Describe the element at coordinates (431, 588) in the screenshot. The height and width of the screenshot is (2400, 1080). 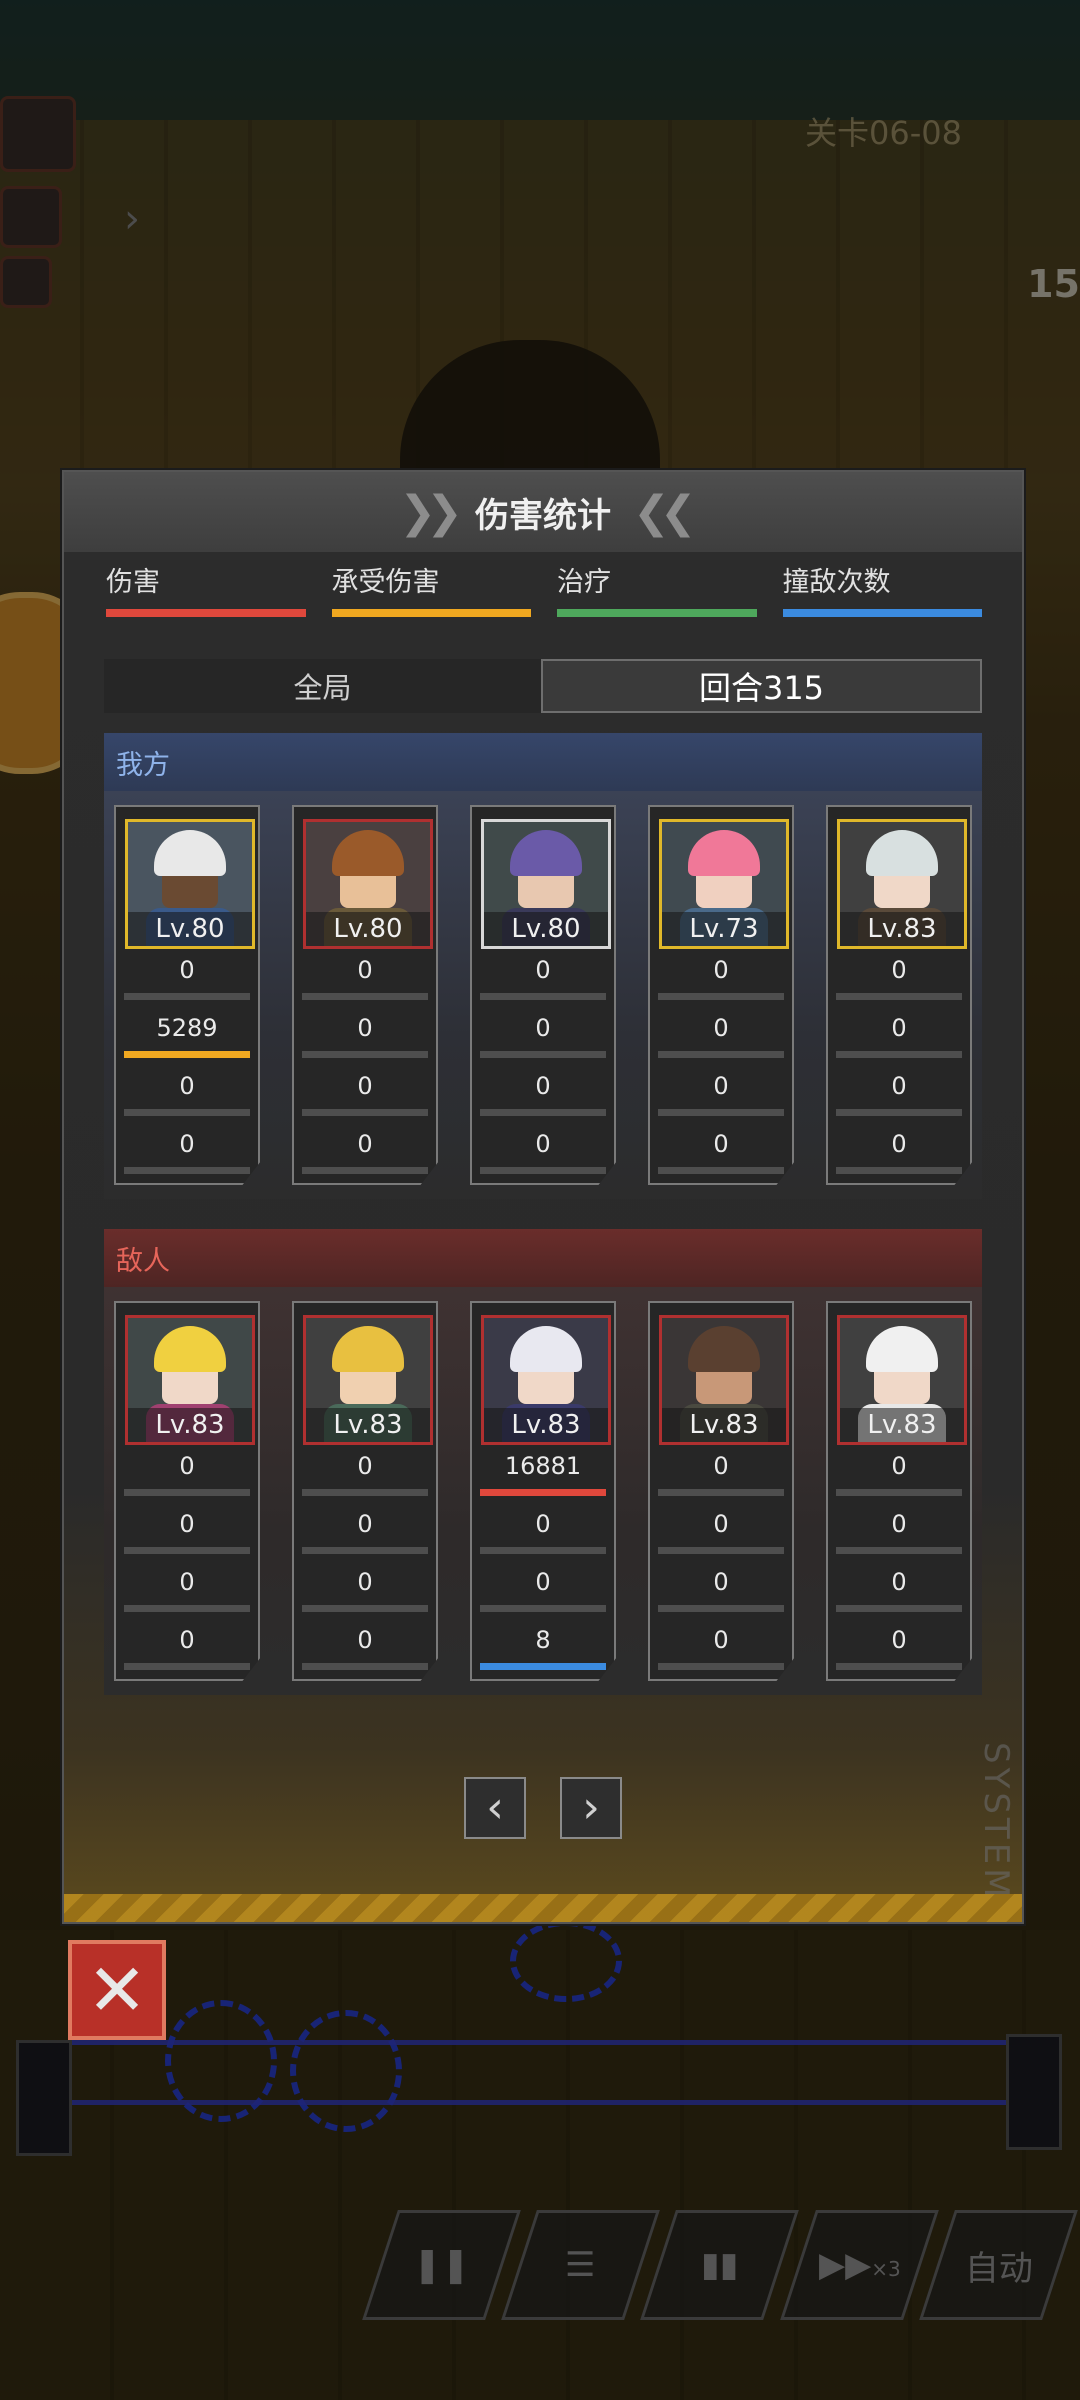
I see `tab-damage-taken: 承受伤害` at that location.